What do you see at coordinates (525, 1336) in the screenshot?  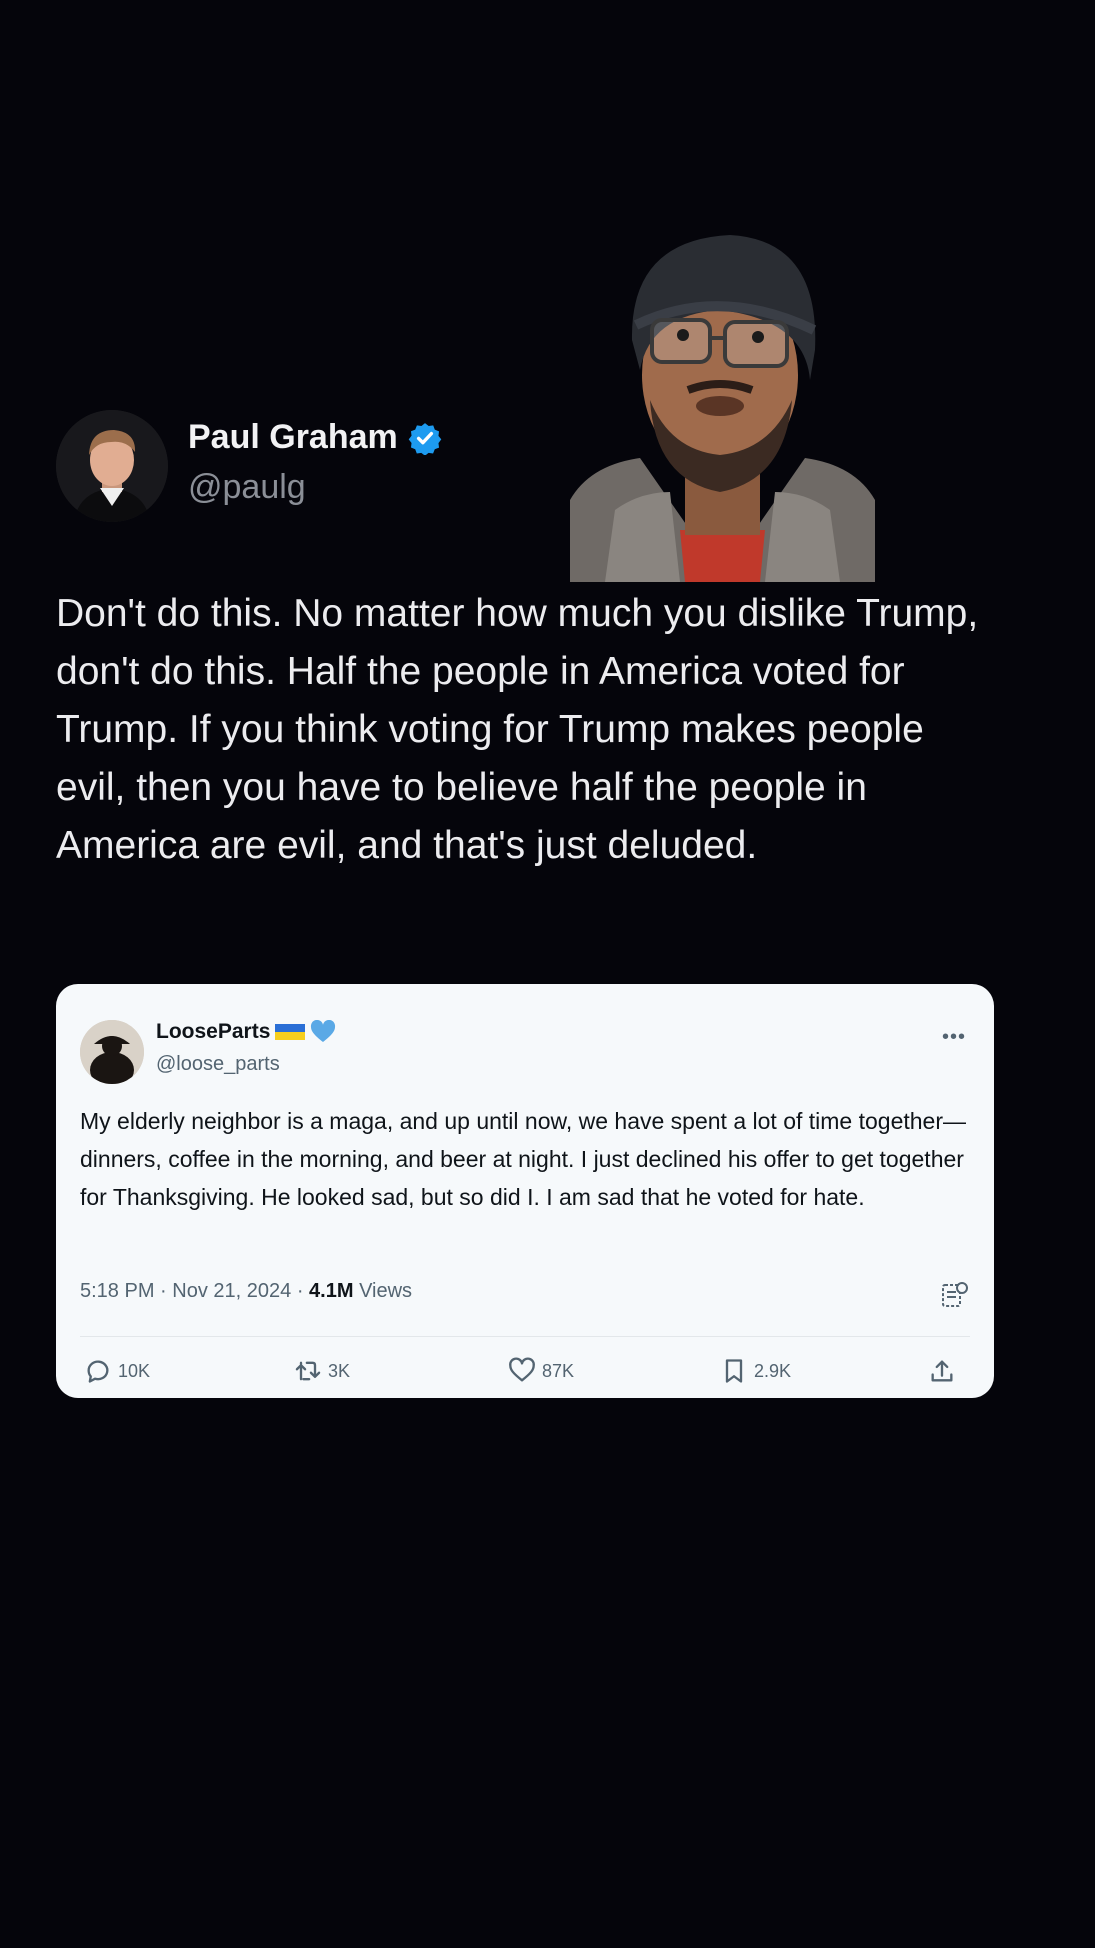 I see `divider` at bounding box center [525, 1336].